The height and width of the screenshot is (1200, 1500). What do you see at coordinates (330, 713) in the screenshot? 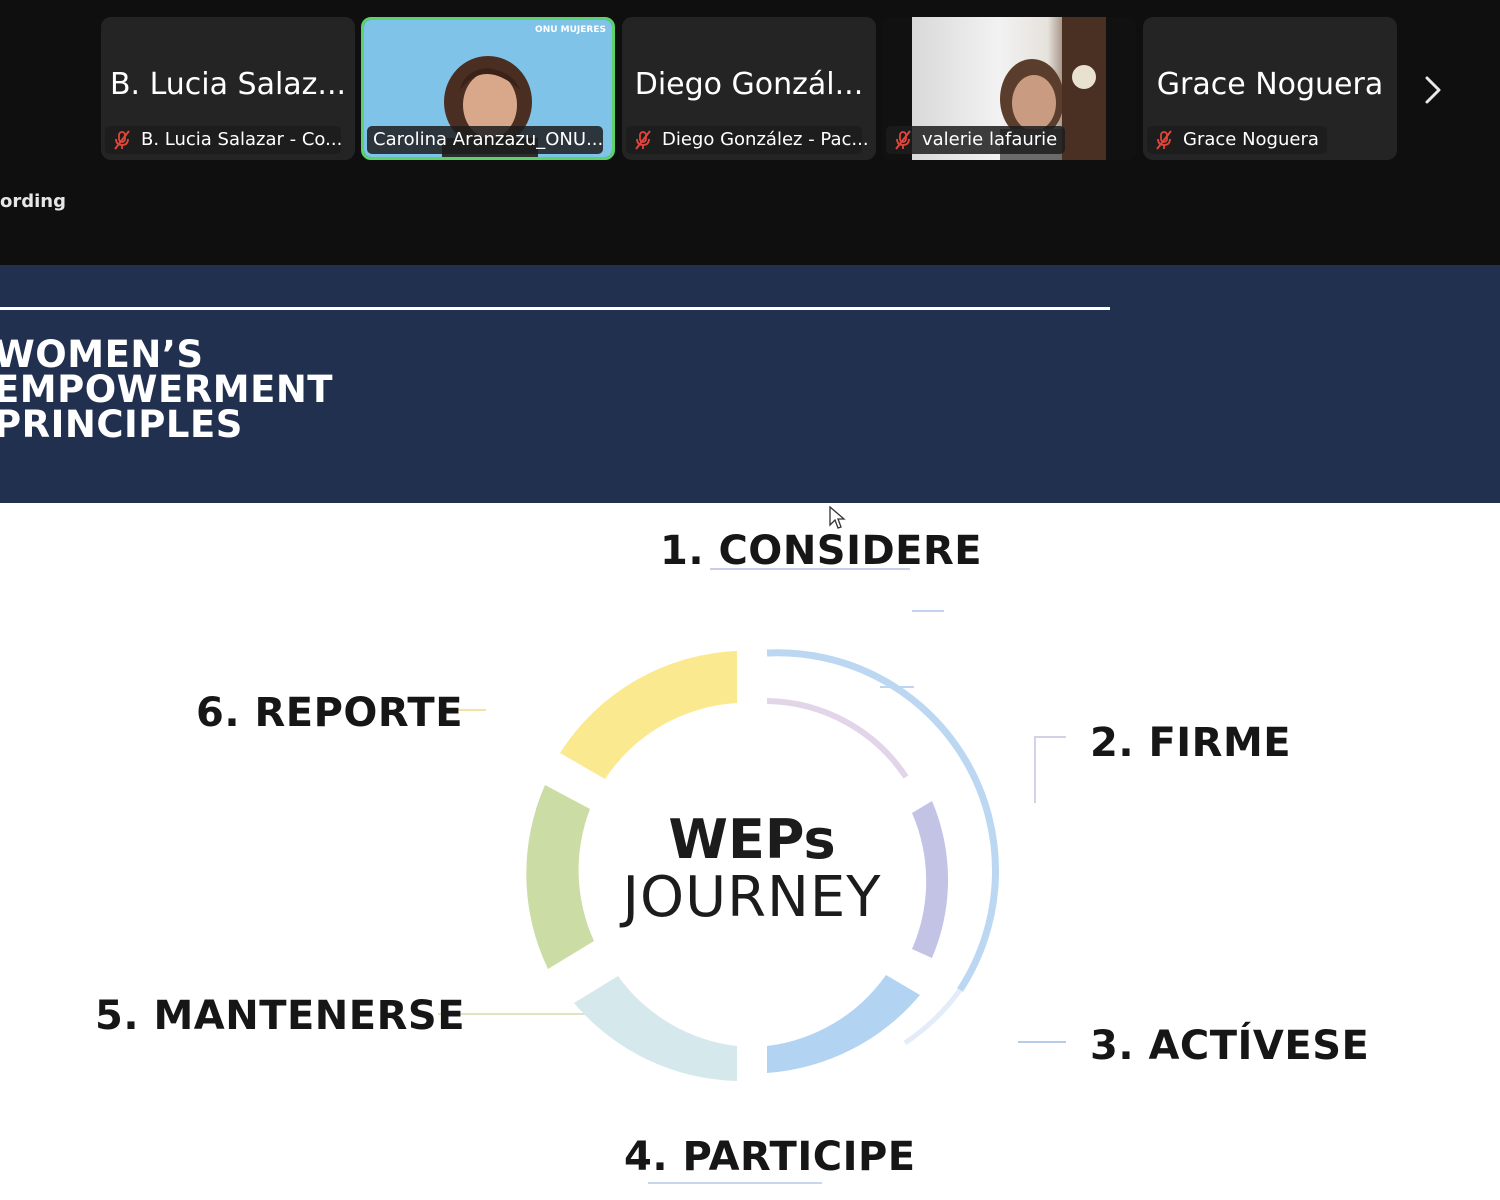
I see `step-6-reporte: 6. REPORTE` at bounding box center [330, 713].